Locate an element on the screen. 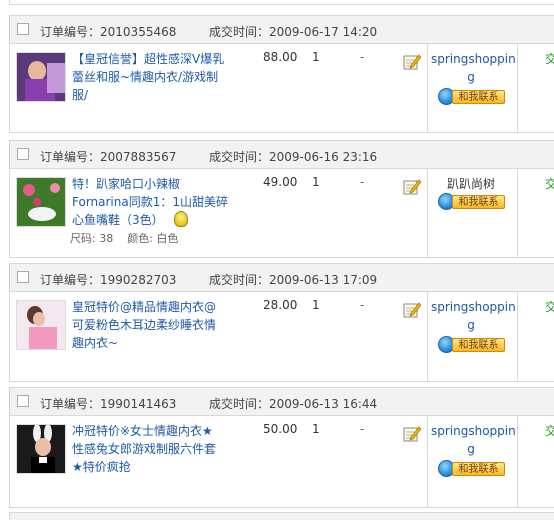 The image size is (554, 520). item-title-link: 【皇冠信誉】超性感深V爆乳 蕾丝和服~情趣内衣/游戏制 服/ is located at coordinates (151, 77).